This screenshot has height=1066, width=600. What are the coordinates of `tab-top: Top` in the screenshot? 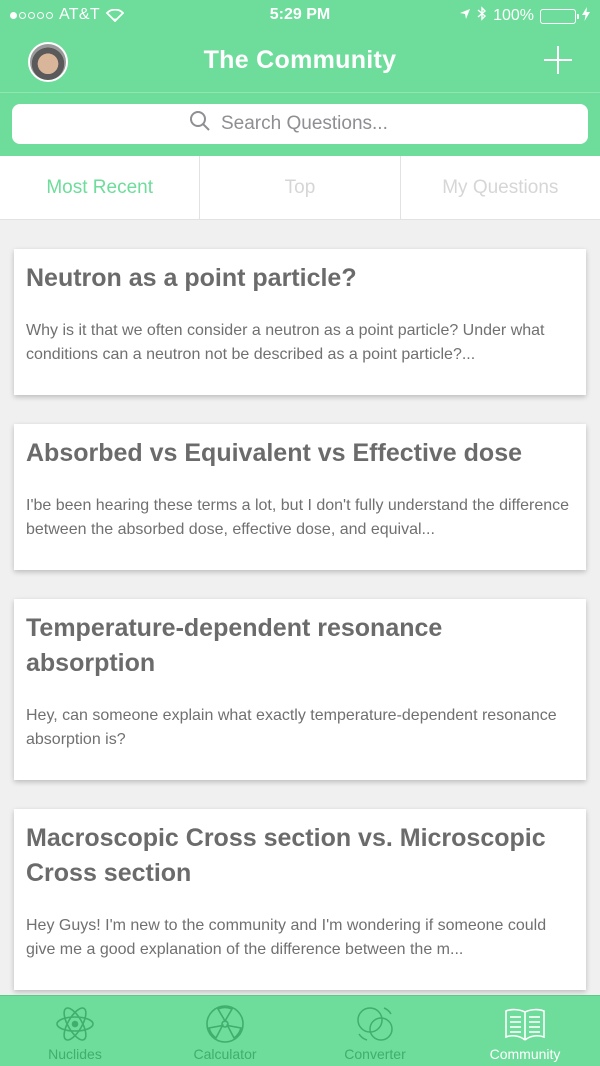 It's located at (300, 187).